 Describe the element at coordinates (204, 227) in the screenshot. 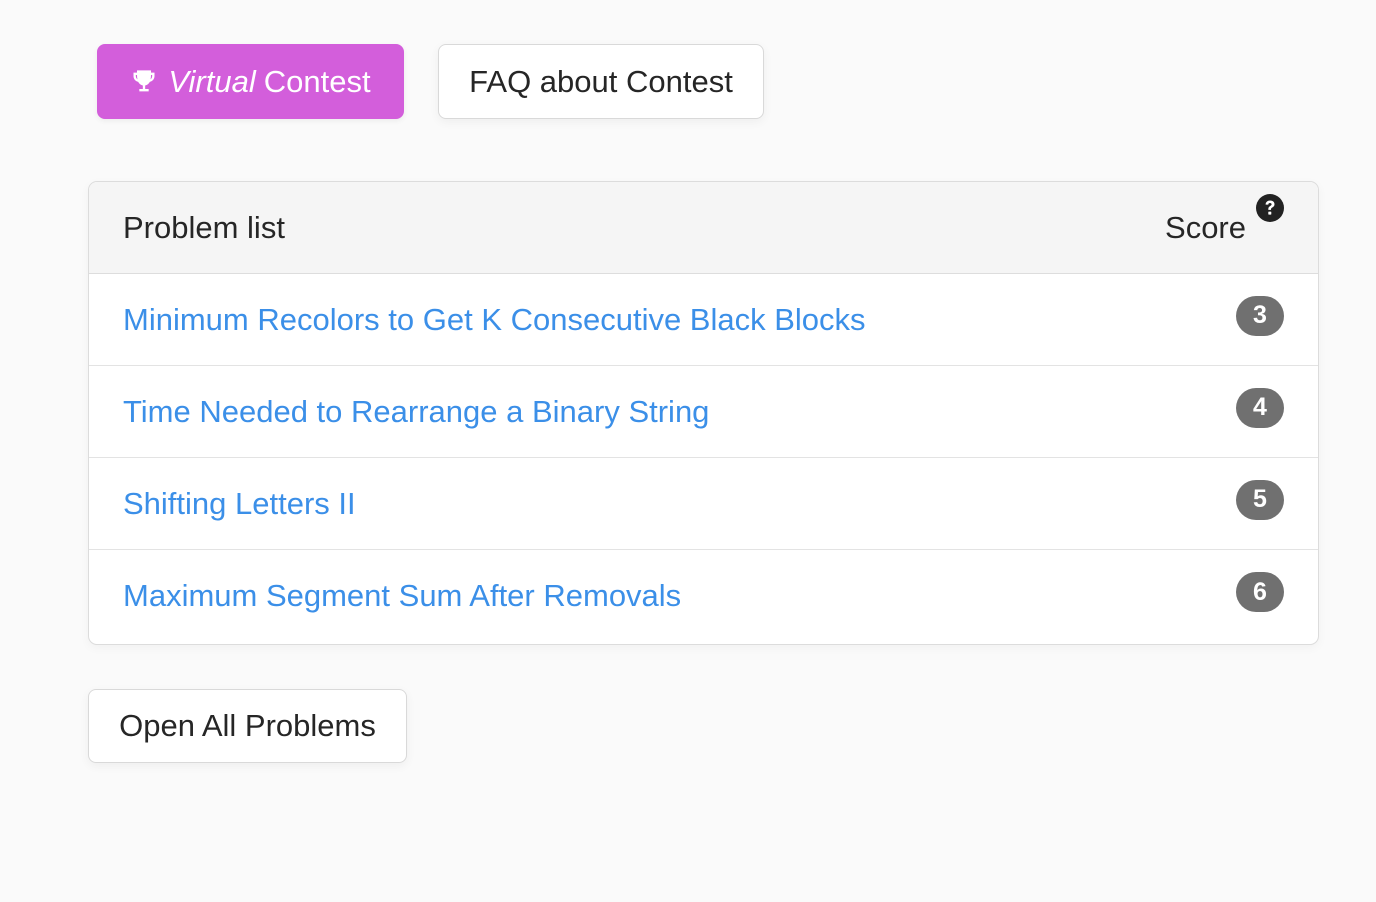

I see `problem-list-title: Problem list` at that location.